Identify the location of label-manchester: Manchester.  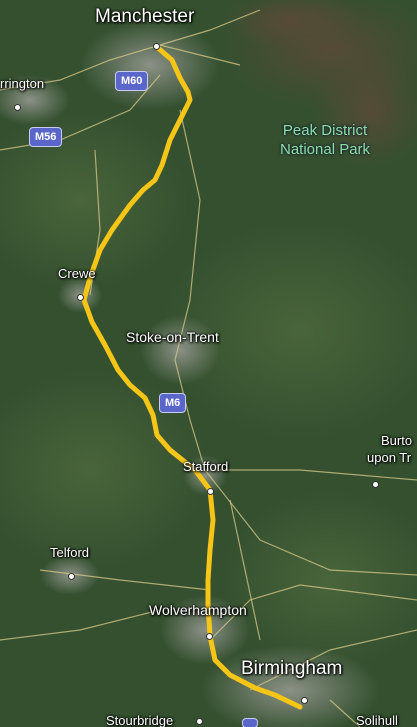
(144, 17).